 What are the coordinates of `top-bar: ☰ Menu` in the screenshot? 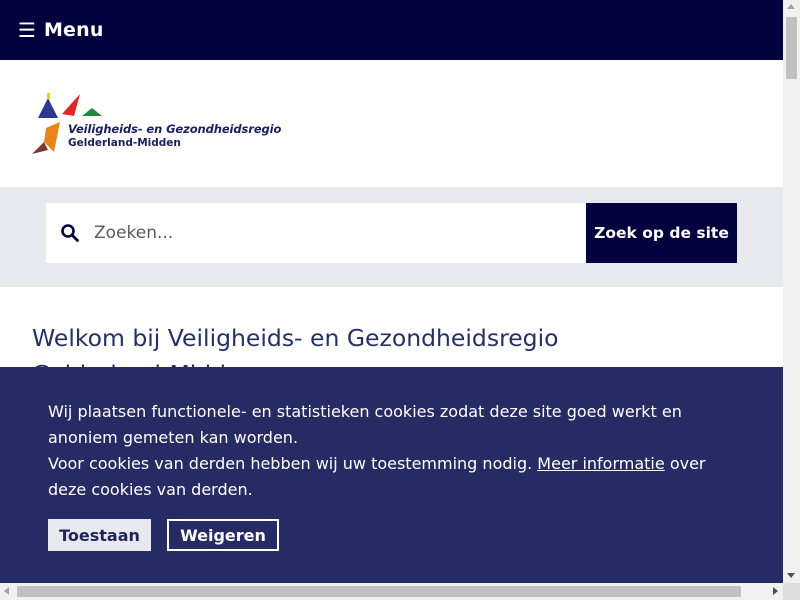 It's located at (391, 30).